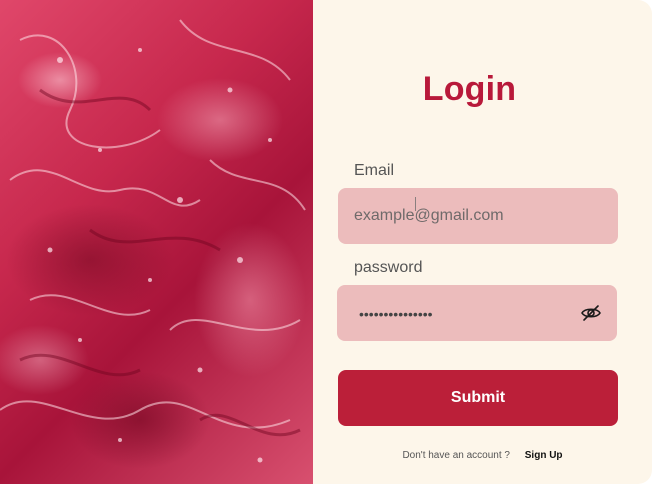 This screenshot has width=652, height=484. I want to click on text-cursor, so click(415, 204).